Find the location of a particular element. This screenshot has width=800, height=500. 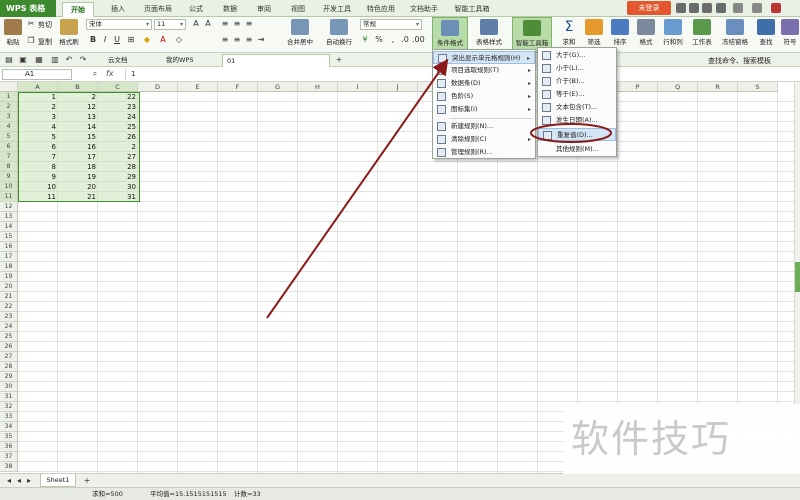

annotation-circle is located at coordinates (571, 133).